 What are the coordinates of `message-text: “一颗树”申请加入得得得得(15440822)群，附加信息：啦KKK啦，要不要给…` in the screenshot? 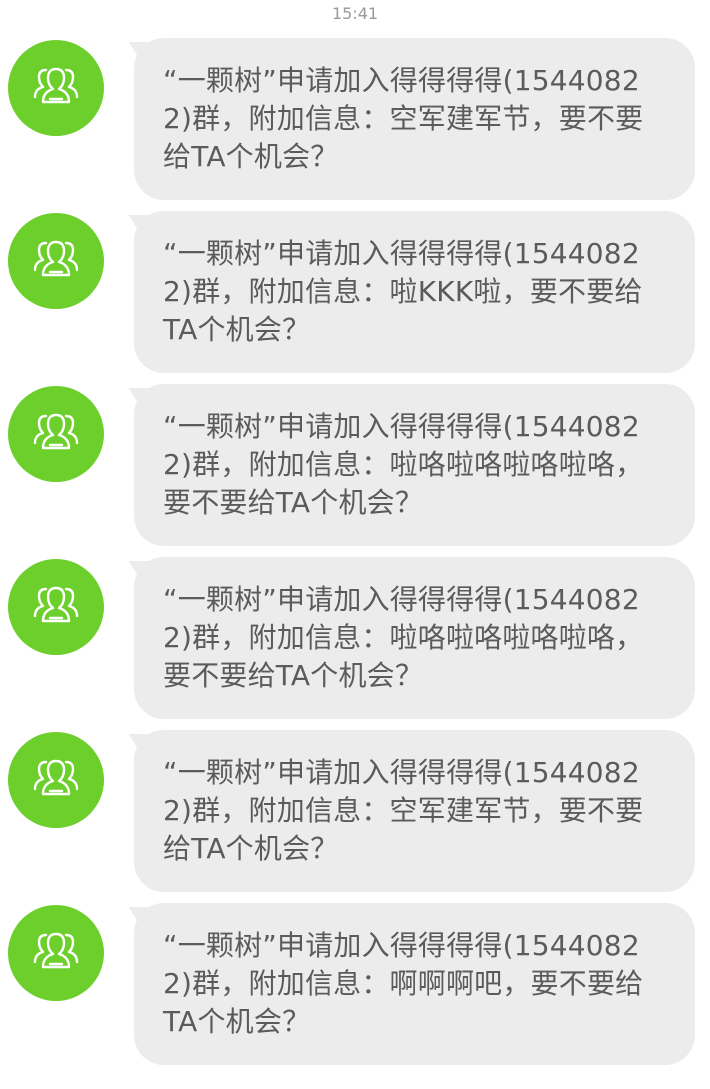 It's located at (403, 291).